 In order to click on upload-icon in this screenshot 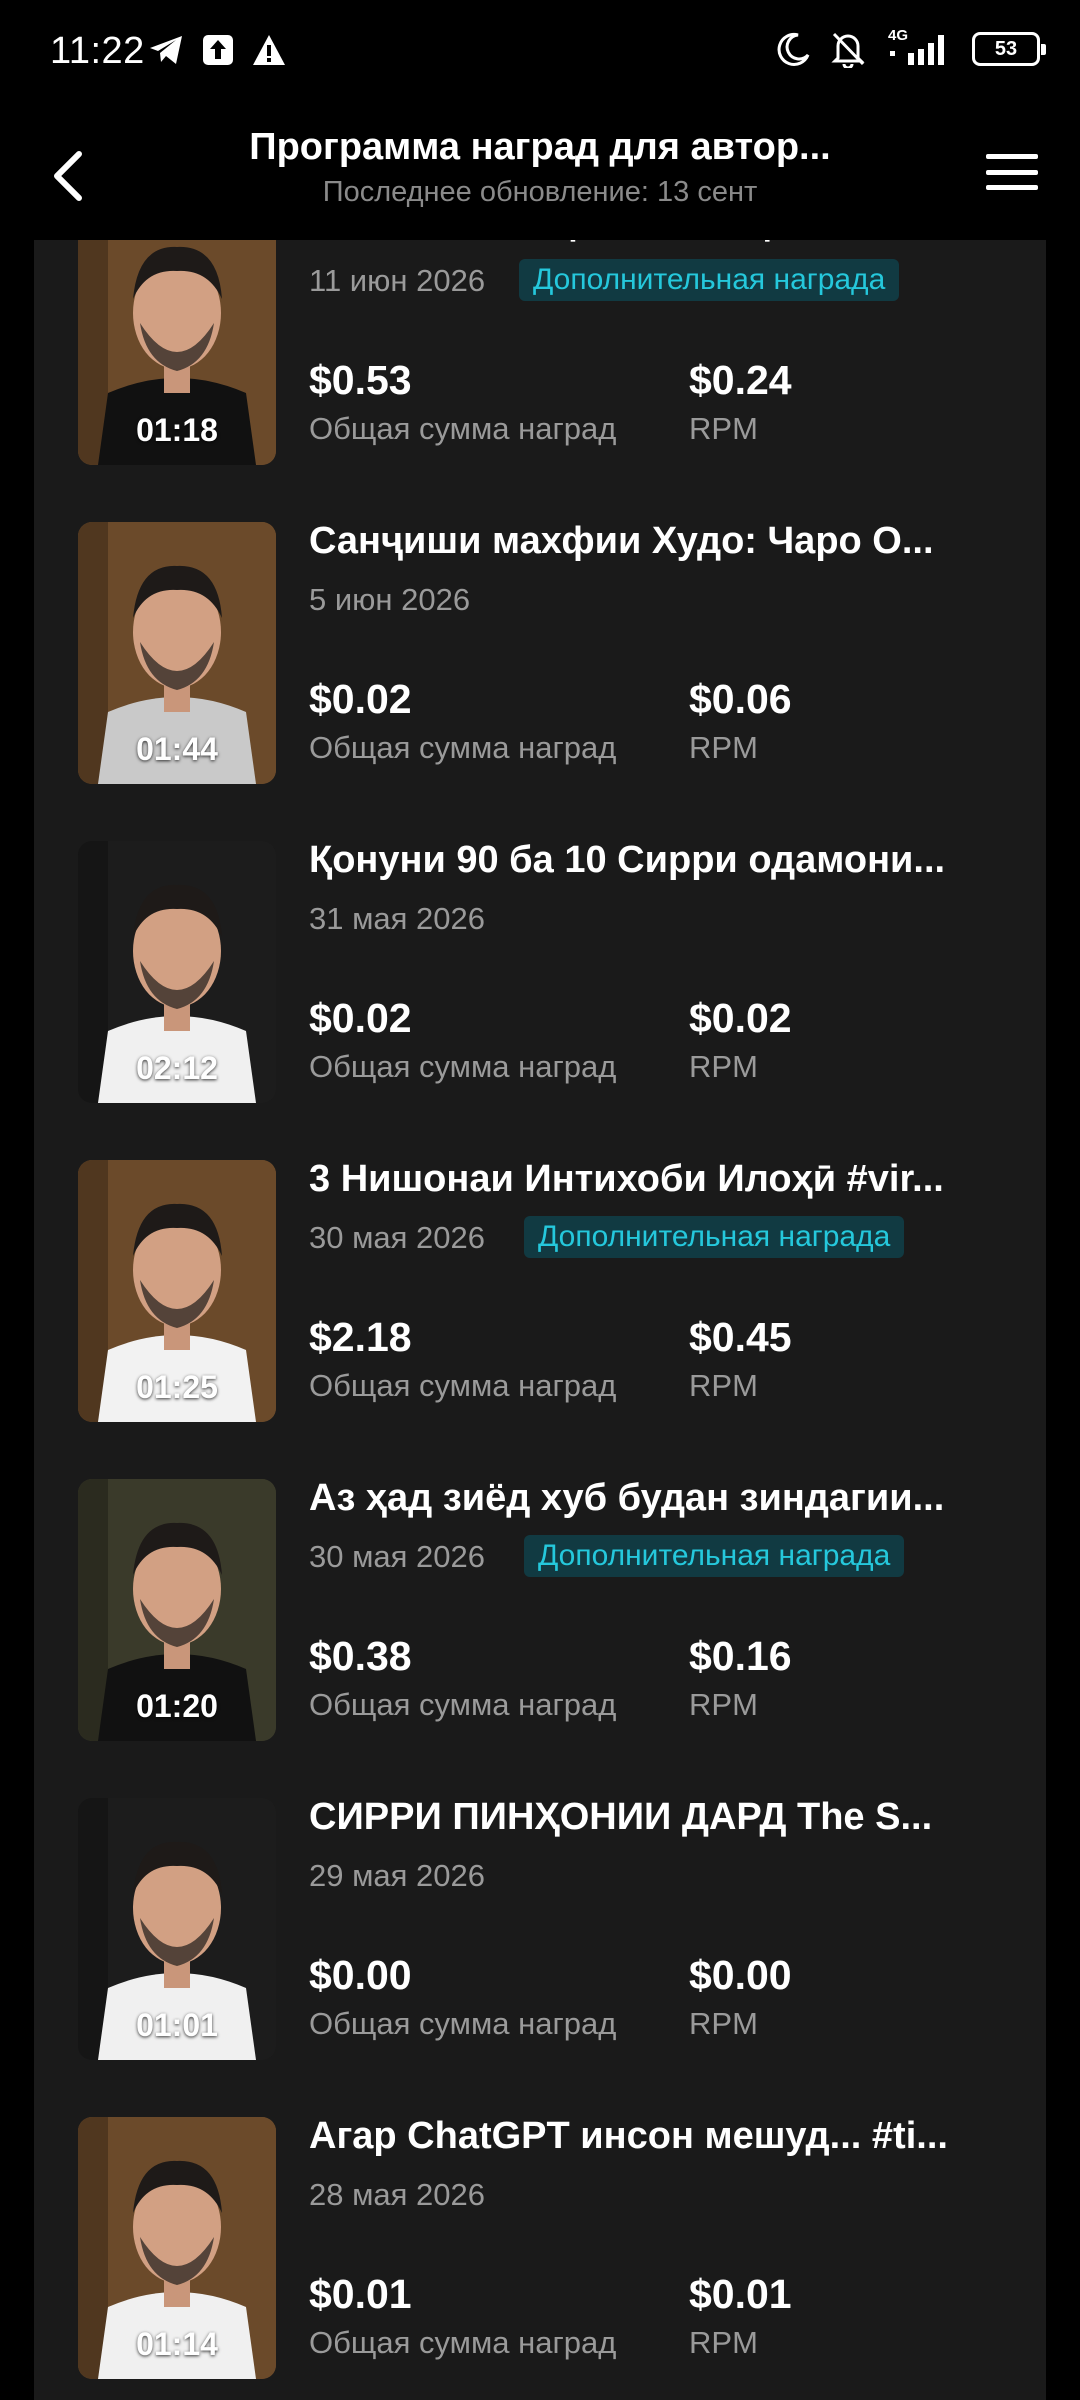, I will do `click(218, 50)`.